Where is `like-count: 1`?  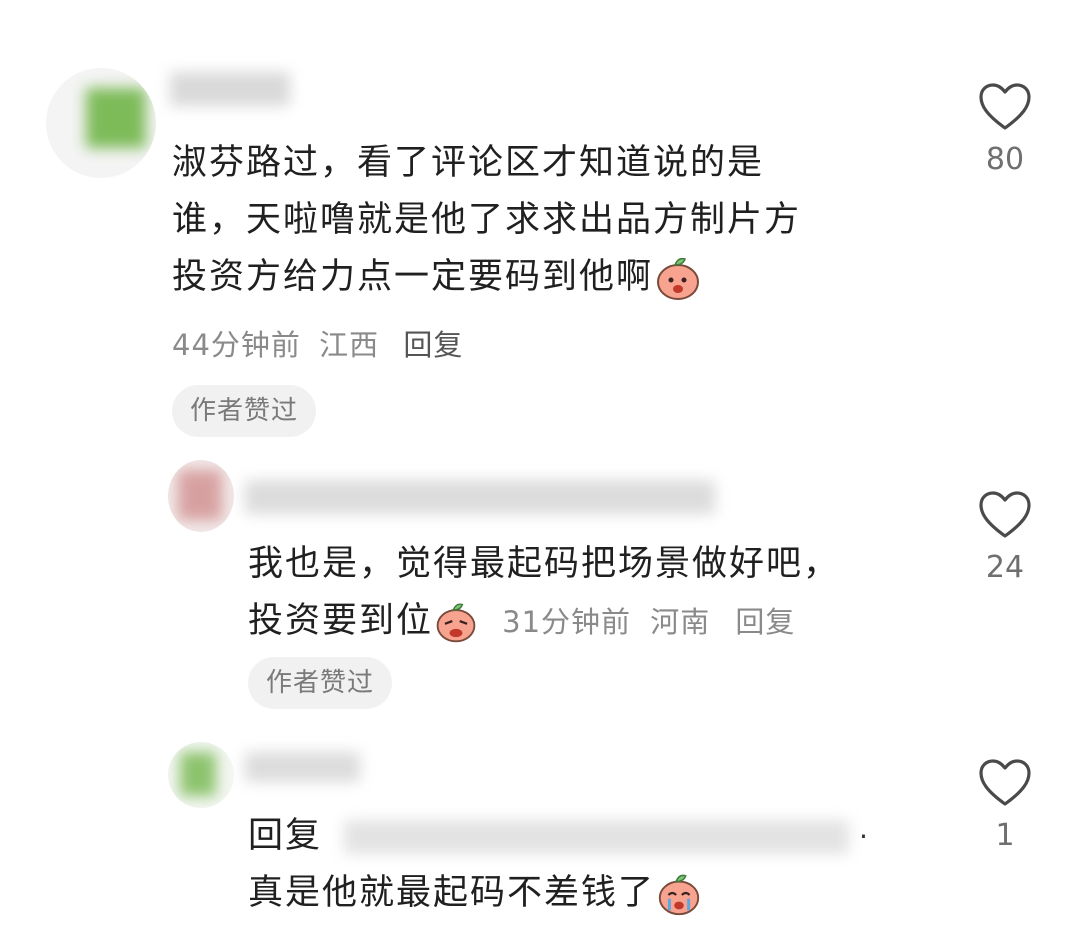 like-count: 1 is located at coordinates (1005, 835).